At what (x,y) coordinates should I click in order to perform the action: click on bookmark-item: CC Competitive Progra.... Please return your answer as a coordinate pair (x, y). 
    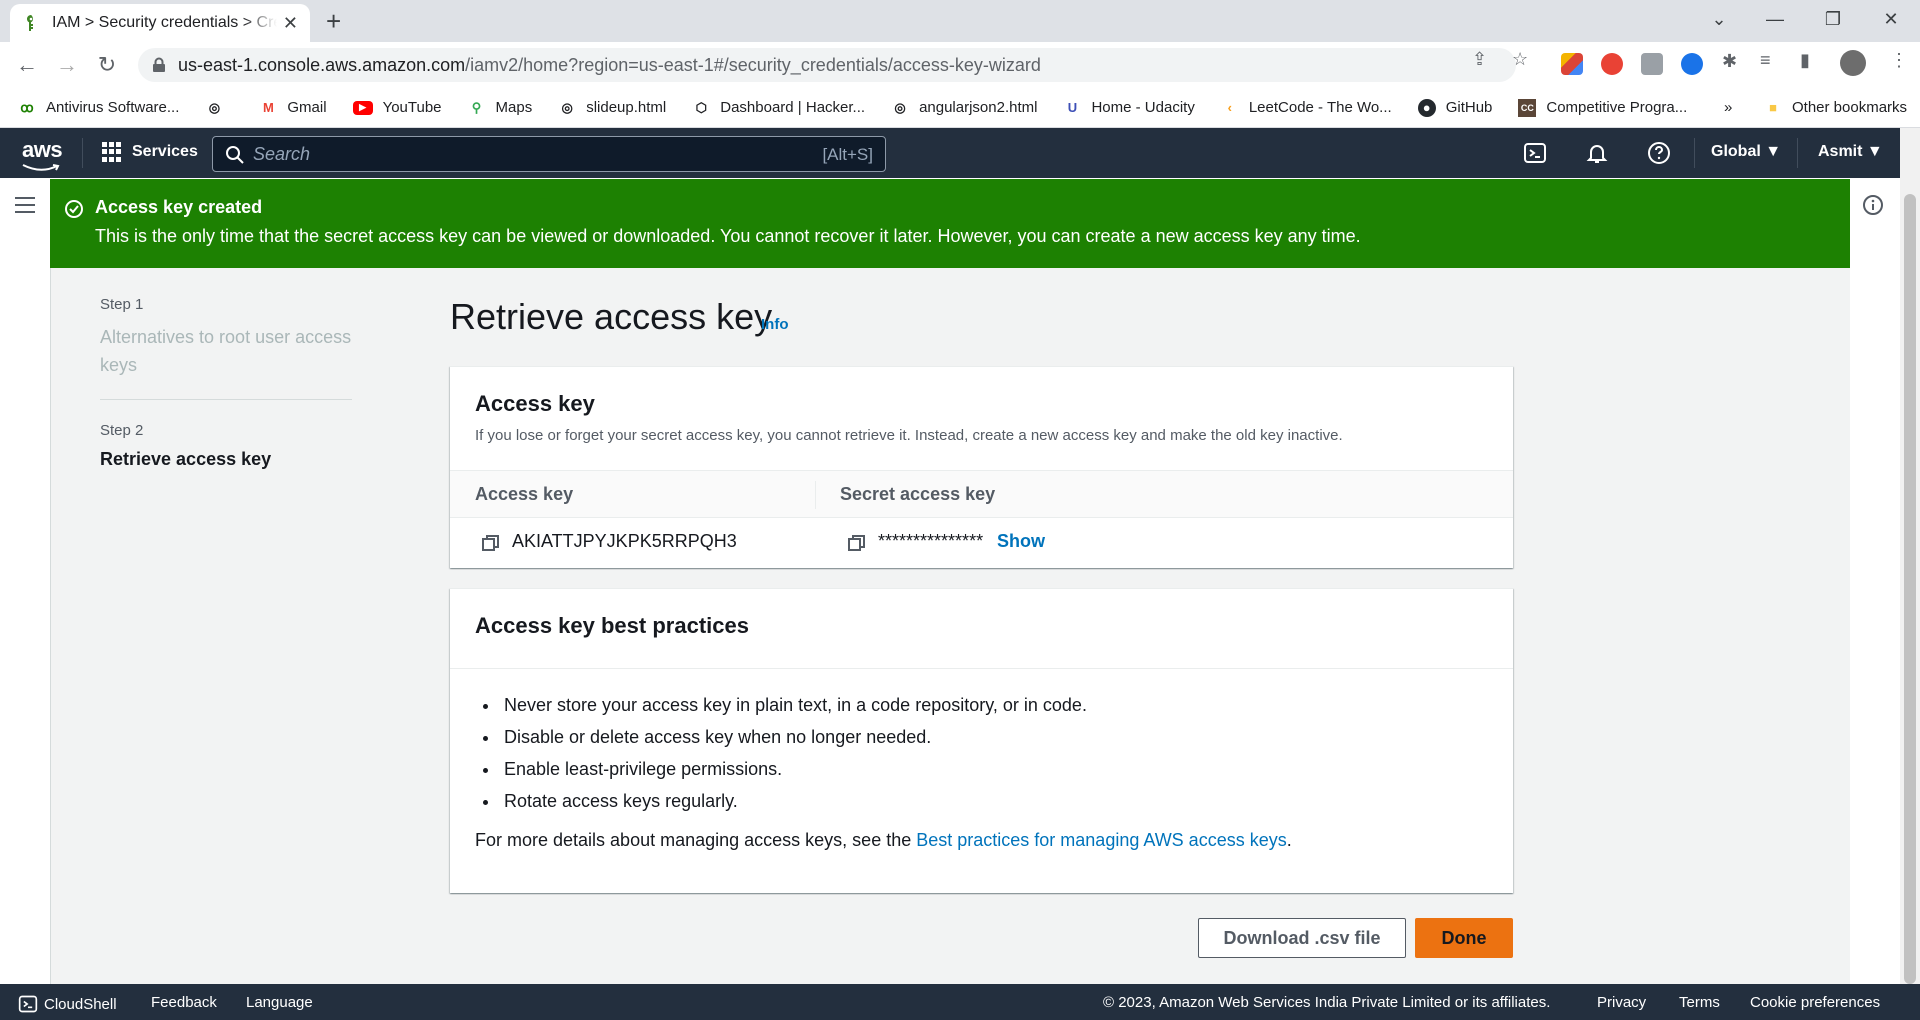
    Looking at the image, I should click on (1602, 107).